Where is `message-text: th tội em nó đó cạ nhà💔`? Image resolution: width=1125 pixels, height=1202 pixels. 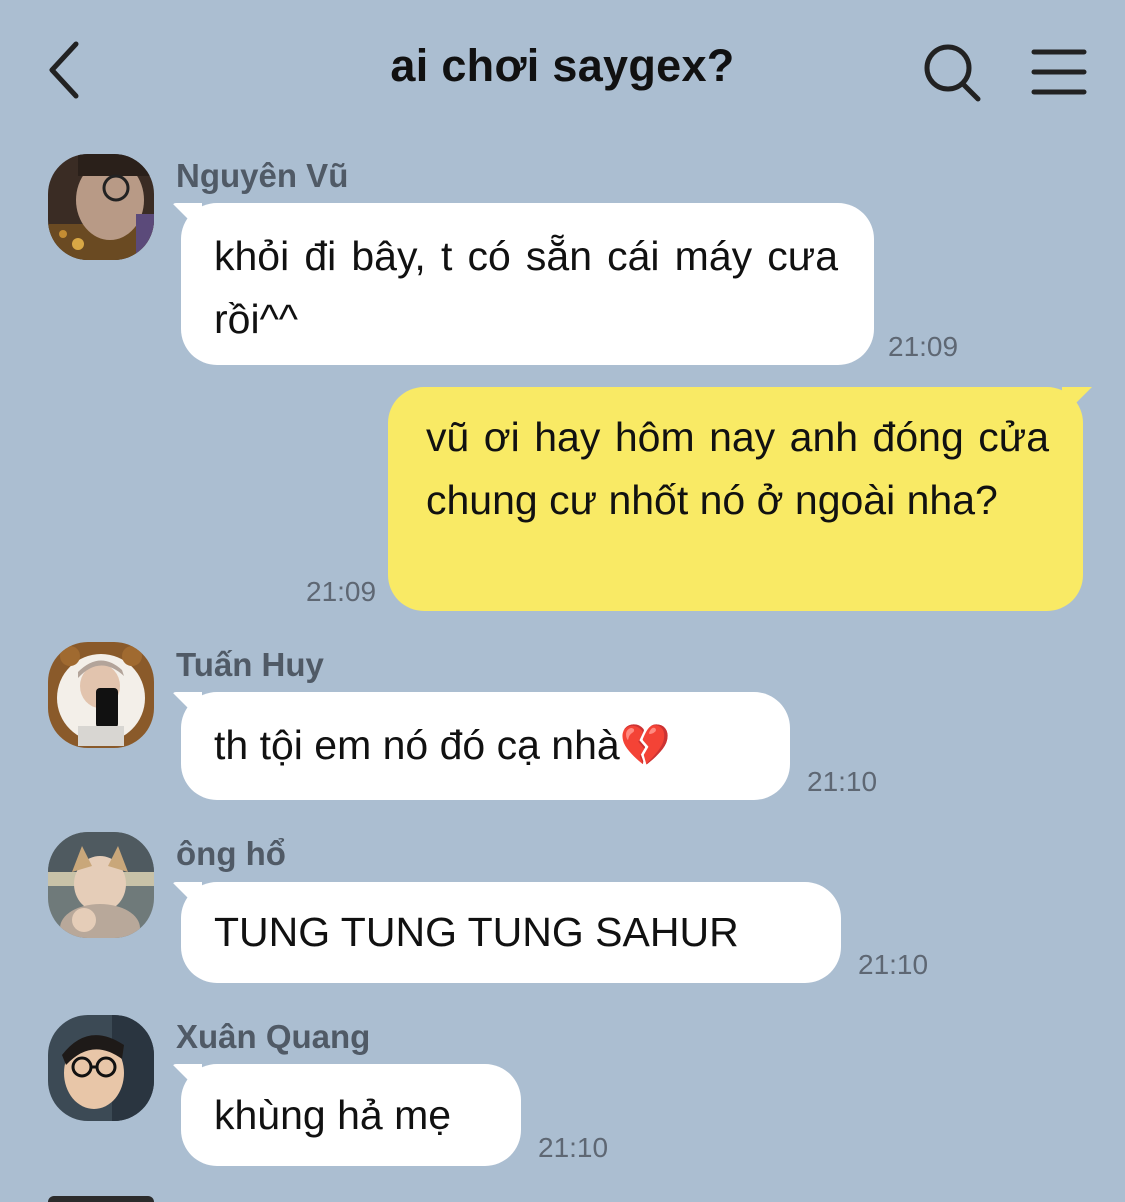 message-text: th tội em nó đó cạ nhà💔 is located at coordinates (442, 745).